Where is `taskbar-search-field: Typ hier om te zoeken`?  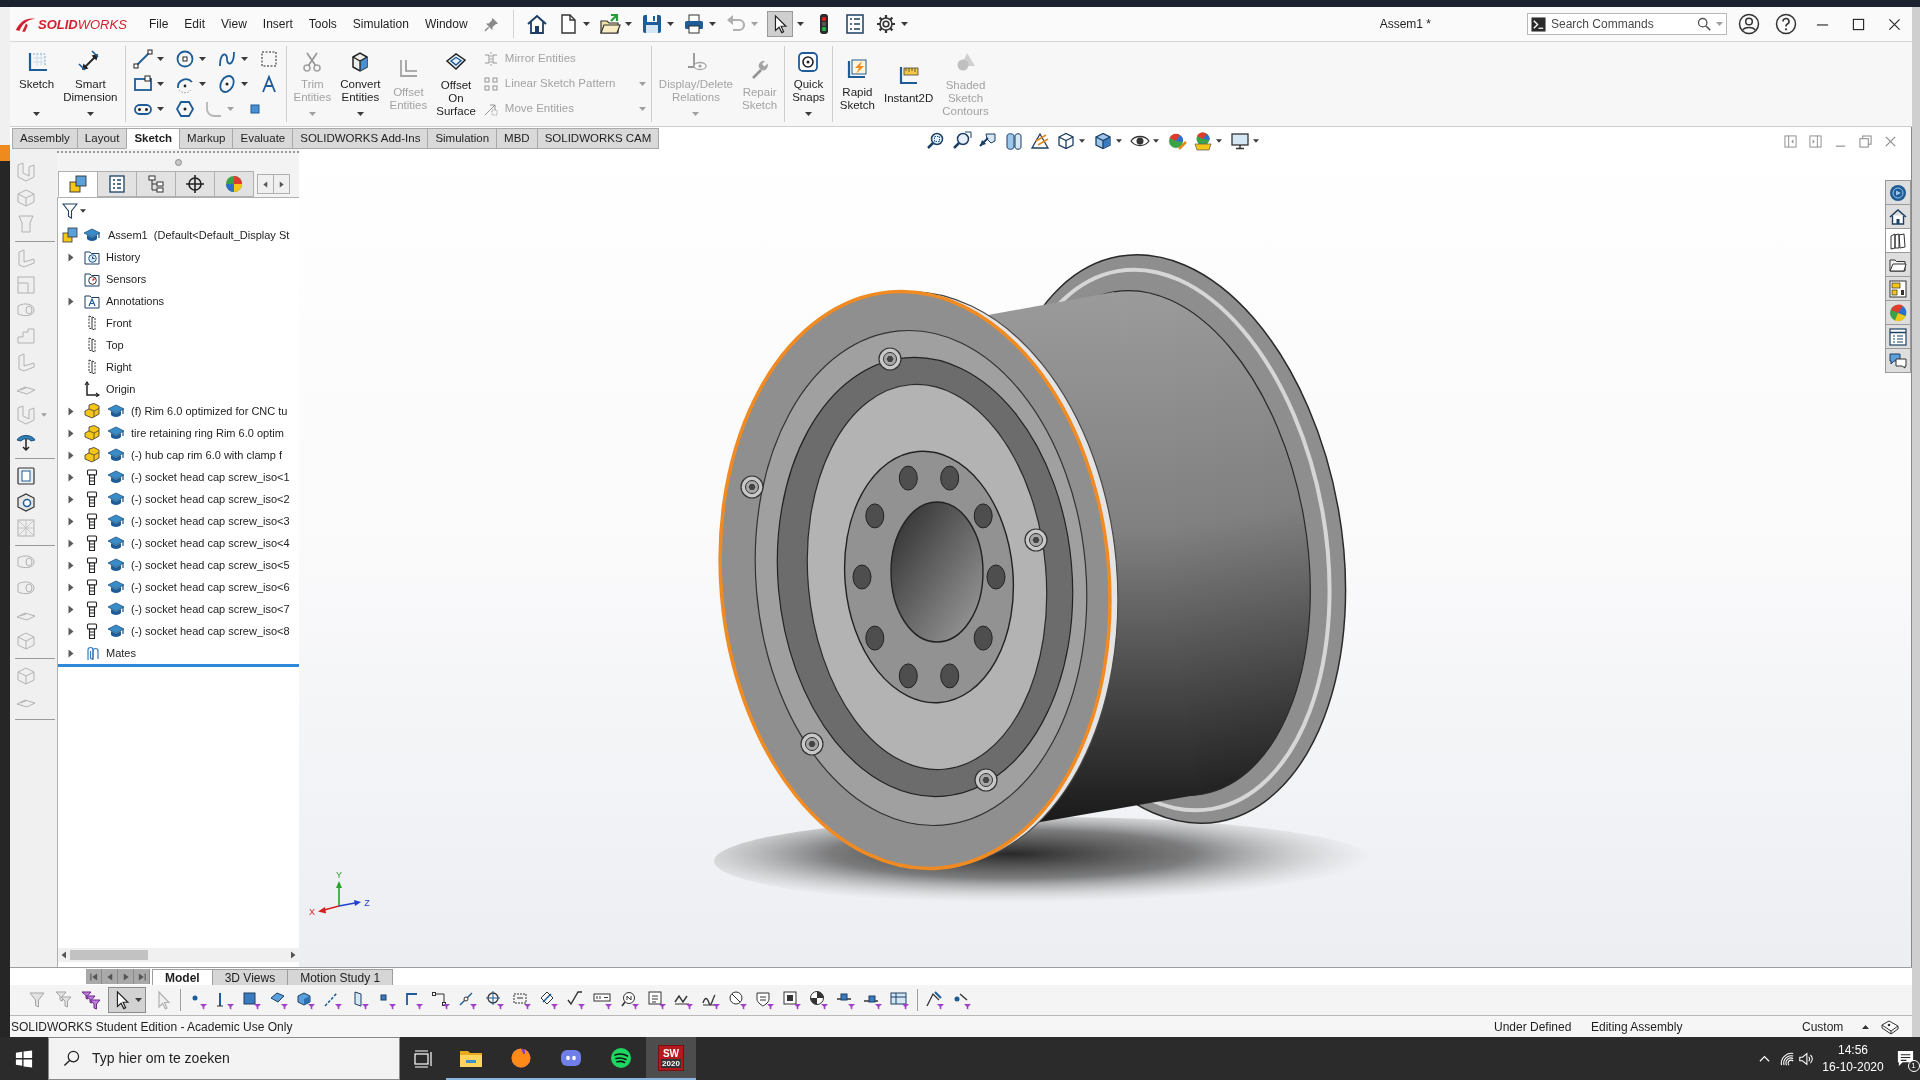
taskbar-search-field: Typ hier om te zoeken is located at coordinates (245, 1058).